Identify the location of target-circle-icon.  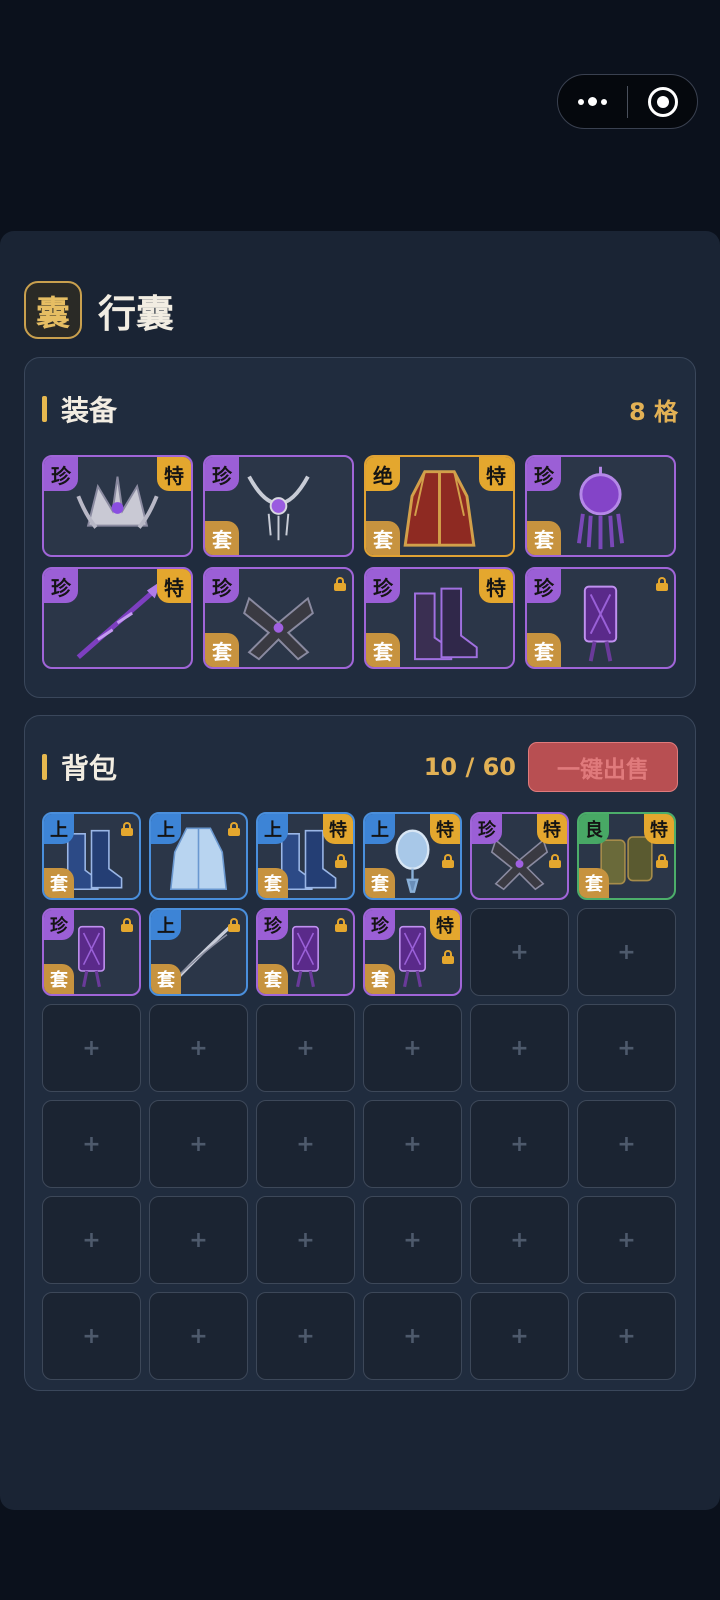
(662, 101).